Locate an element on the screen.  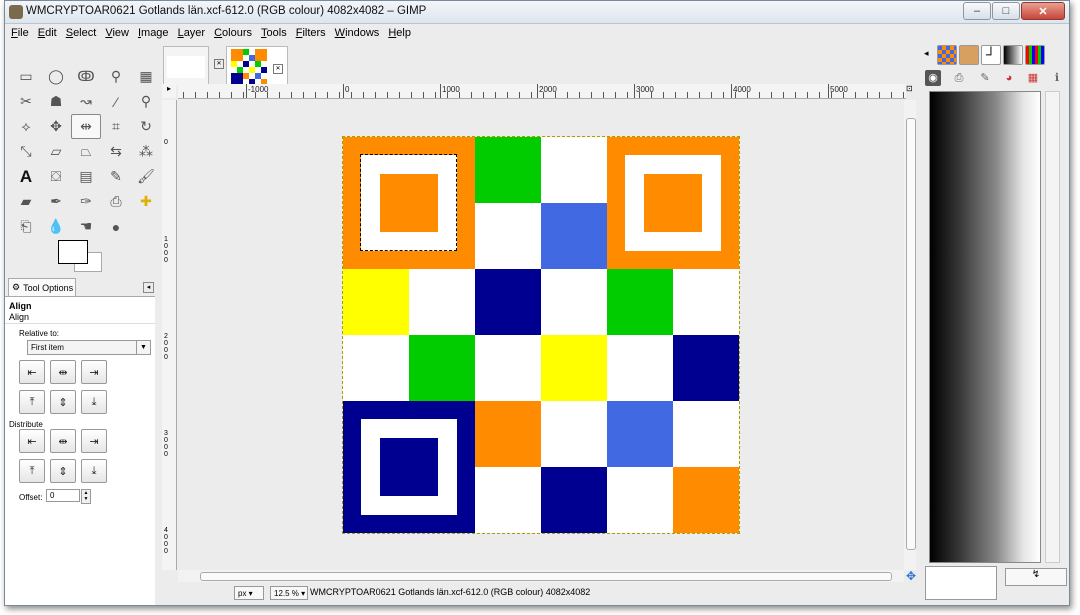
selection-marquee is located at coordinates (408, 202).